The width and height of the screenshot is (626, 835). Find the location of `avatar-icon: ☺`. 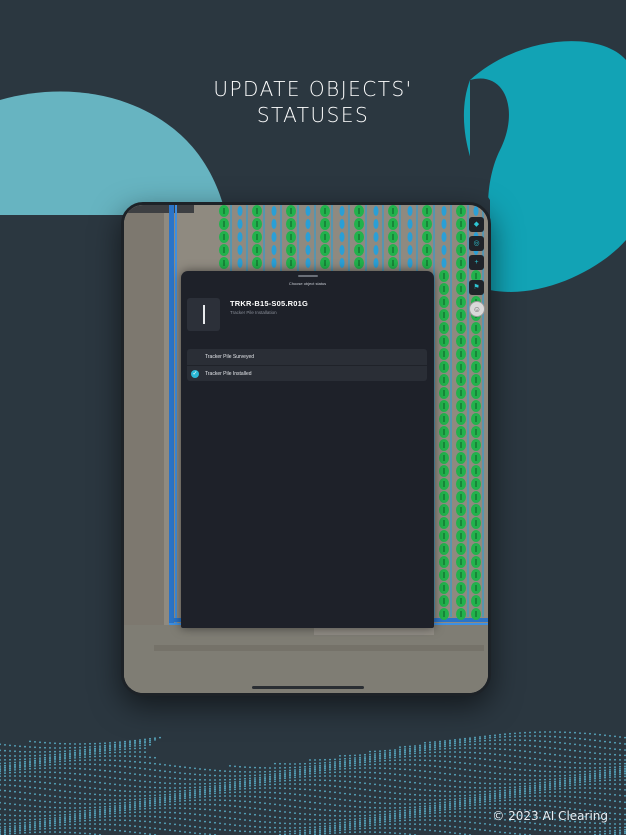

avatar-icon: ☺ is located at coordinates (477, 309).